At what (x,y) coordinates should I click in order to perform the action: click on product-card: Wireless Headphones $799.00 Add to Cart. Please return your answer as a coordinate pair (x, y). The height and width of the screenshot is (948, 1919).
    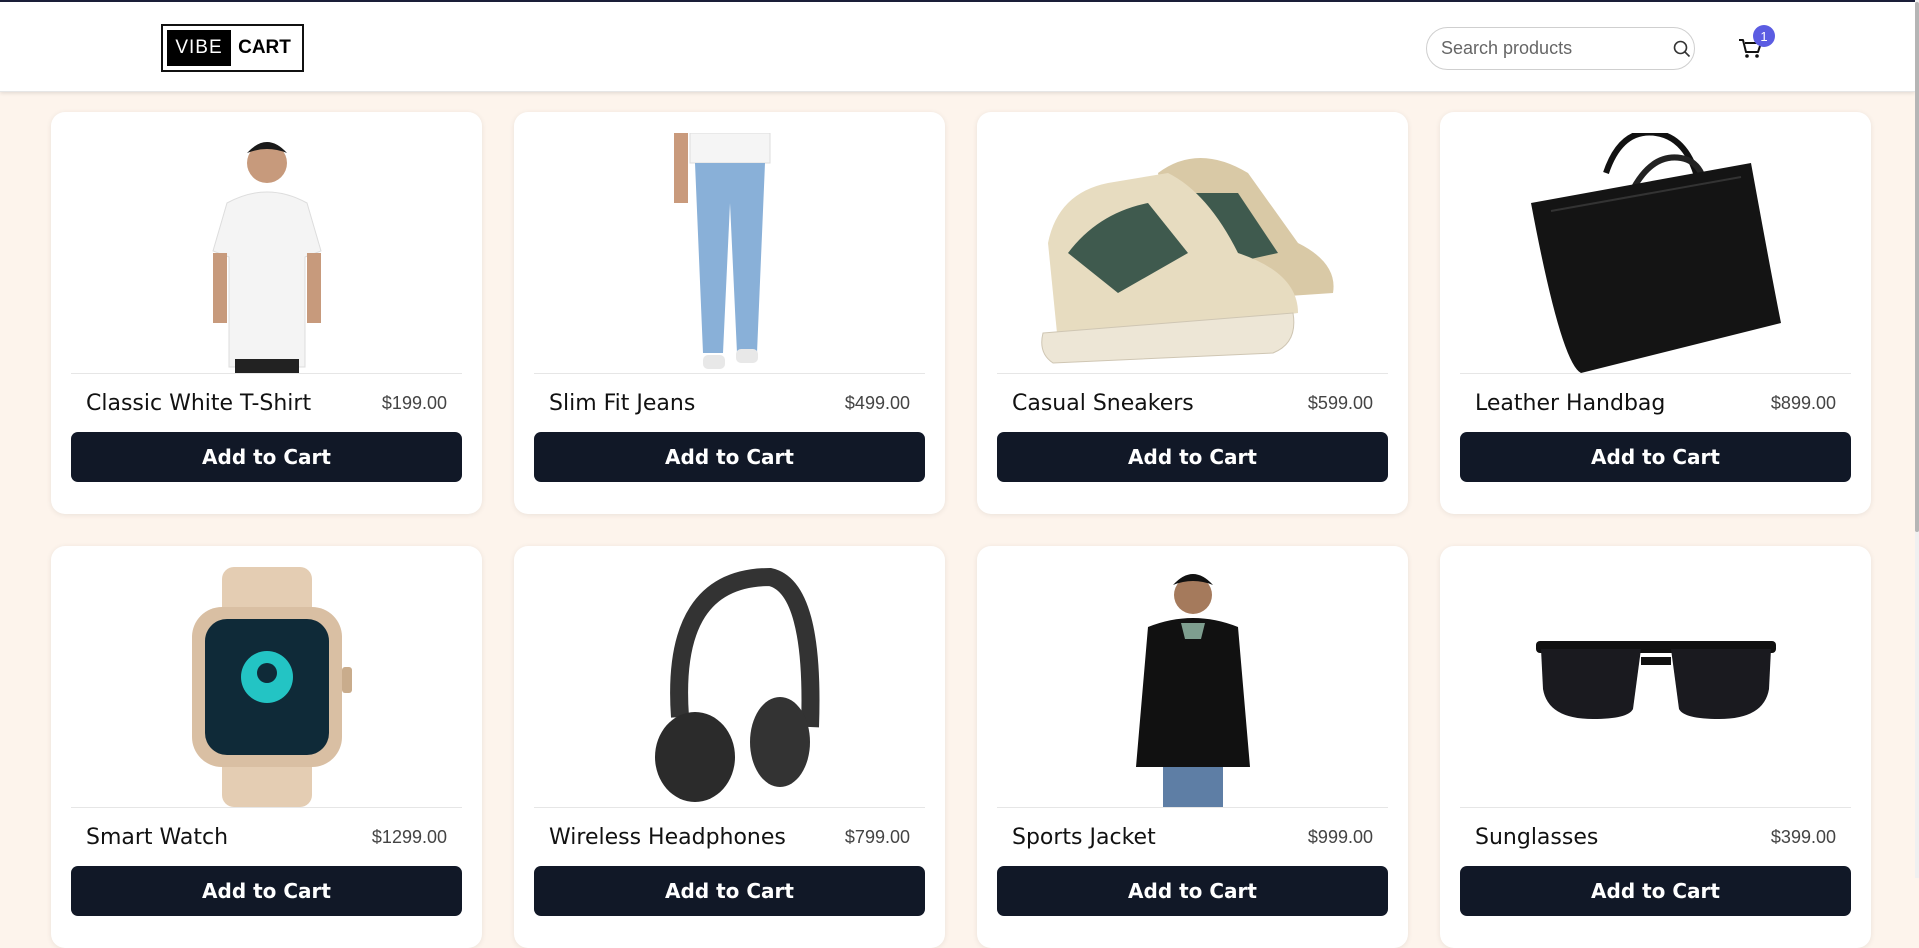
    Looking at the image, I should click on (729, 747).